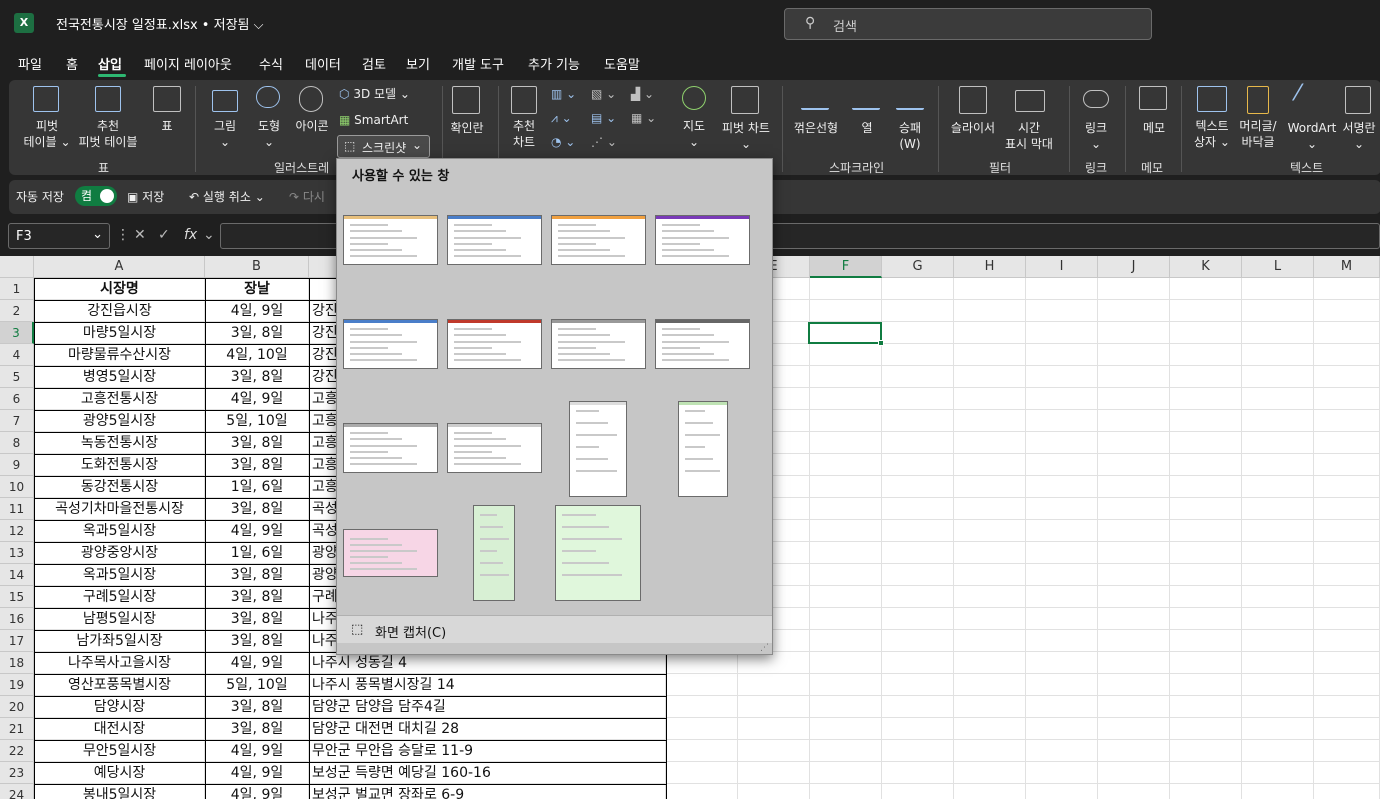 This screenshot has height=799, width=1380. What do you see at coordinates (816, 128) in the screenshot?
I see `sparkline-line-button: 꺾은선형` at bounding box center [816, 128].